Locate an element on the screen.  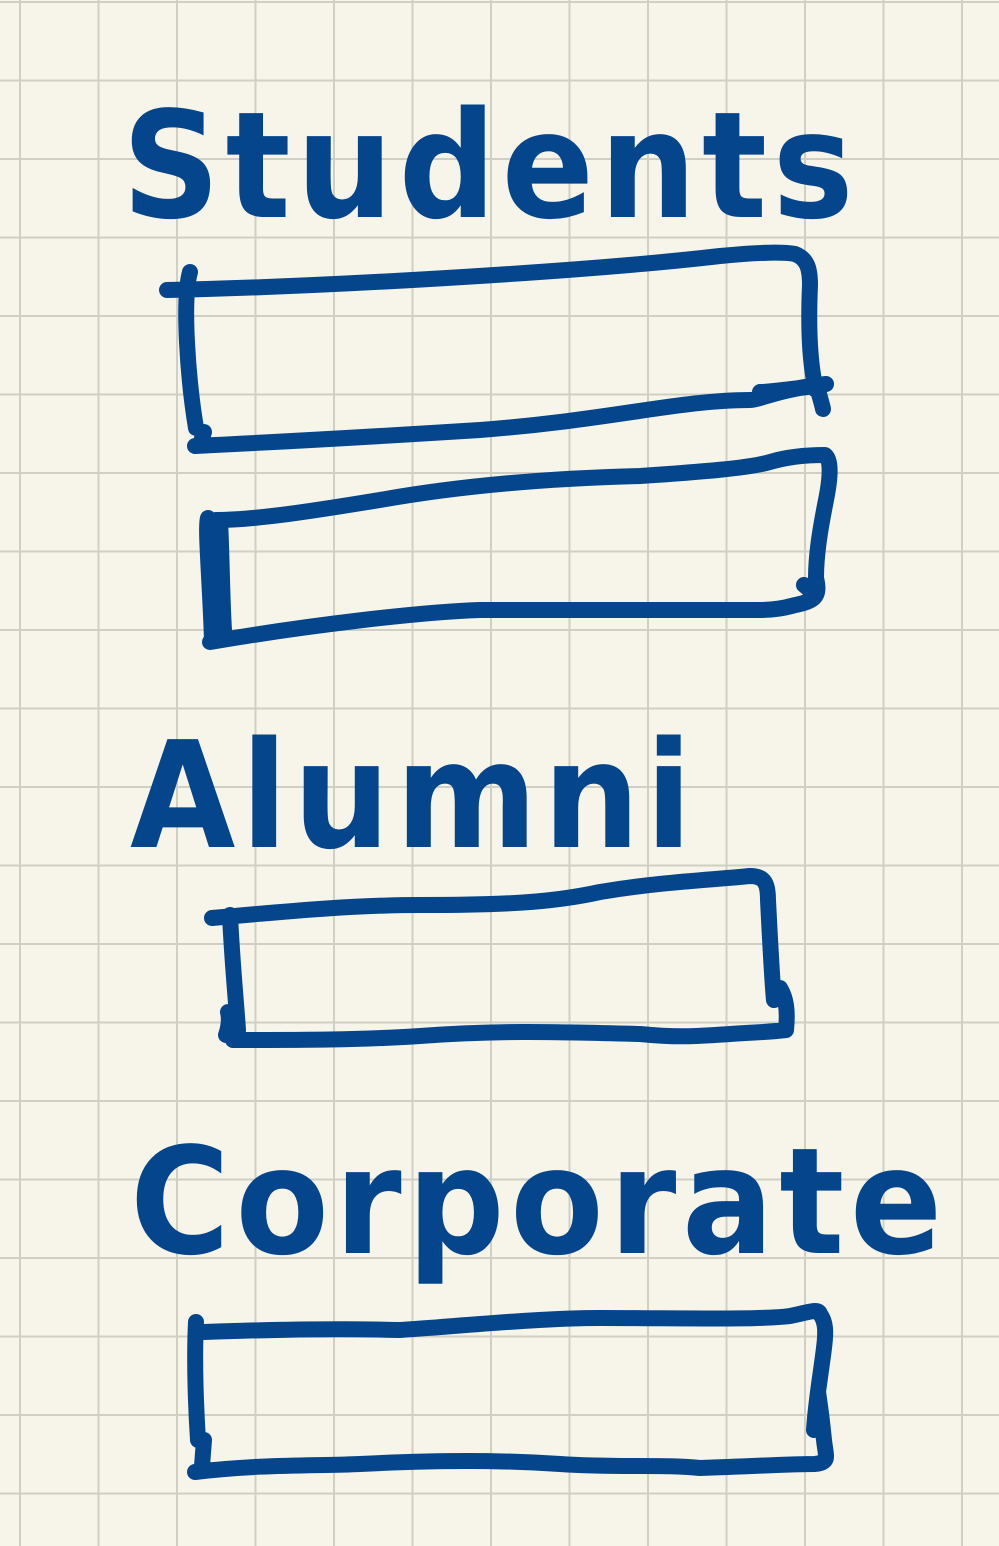
corporate-input-box is located at coordinates (510, 1391).